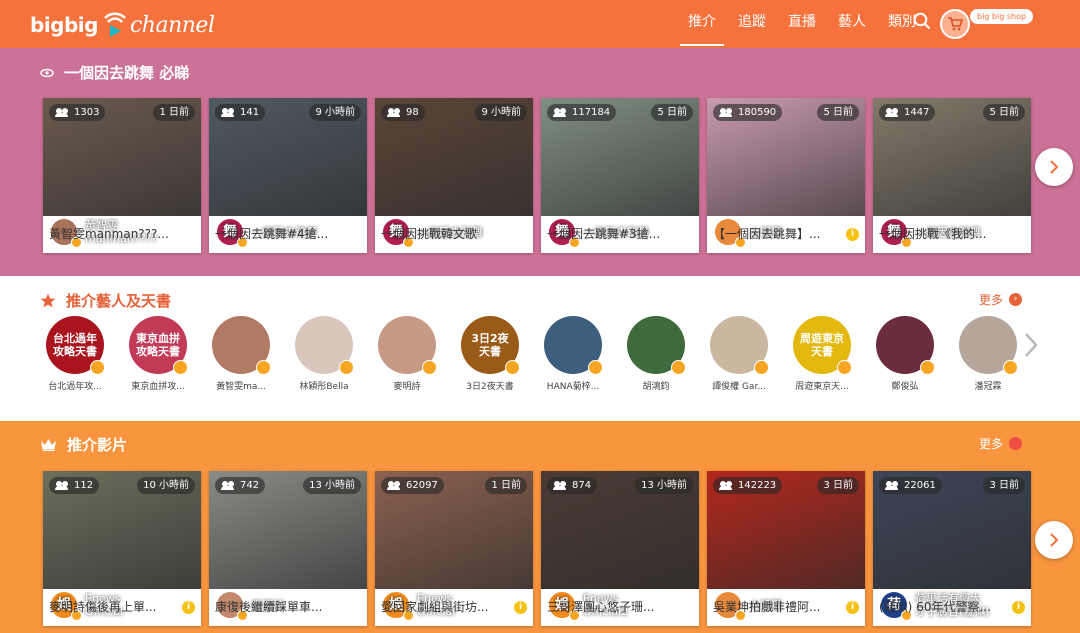 The image size is (1080, 633). Describe the element at coordinates (1002, 16) in the screenshot. I see `bigbig-shop-link: big big shop` at that location.